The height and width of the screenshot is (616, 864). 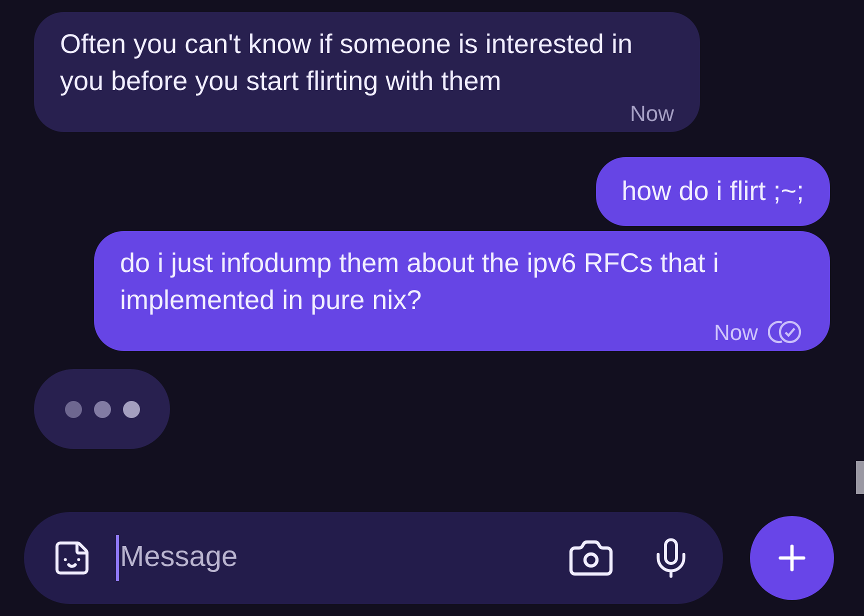 What do you see at coordinates (343, 558) in the screenshot?
I see `message-input: Message` at bounding box center [343, 558].